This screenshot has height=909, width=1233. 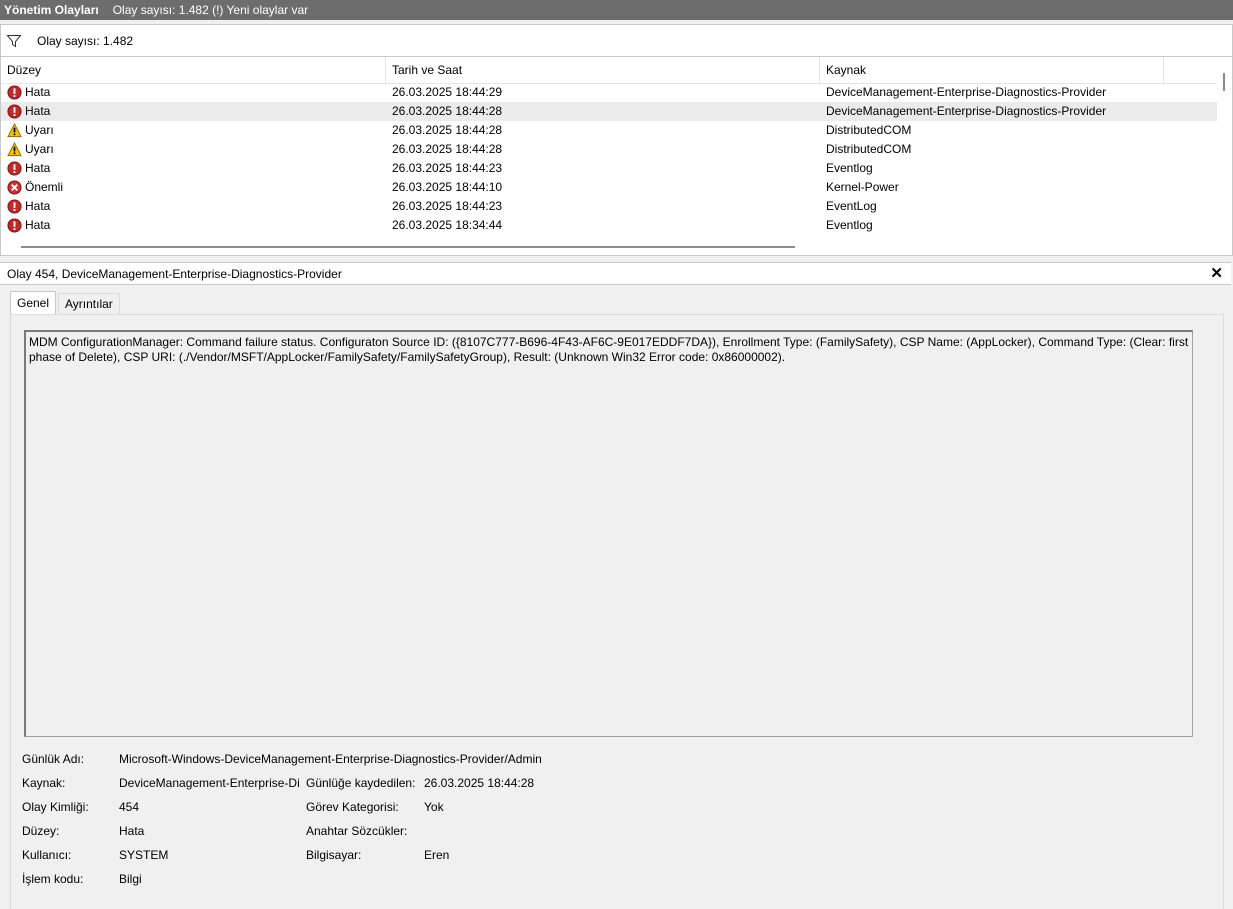 I want to click on event-list-header: Düzey Tarih ve Saat Kaynak, so click(x=609, y=70).